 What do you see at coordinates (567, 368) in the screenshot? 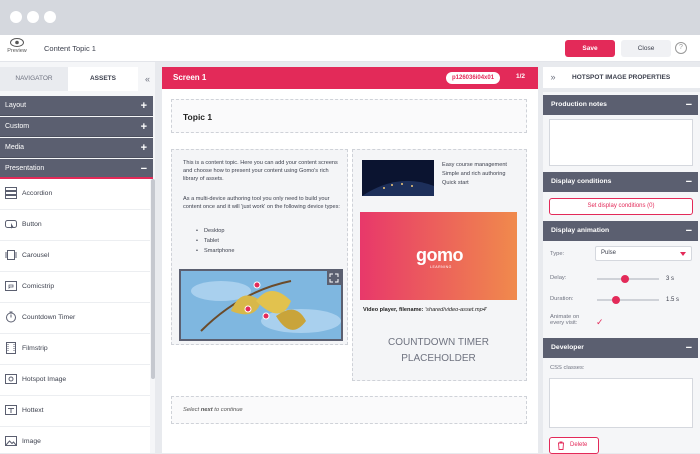
I see `css-classes-label: CSS classes:` at bounding box center [567, 368].